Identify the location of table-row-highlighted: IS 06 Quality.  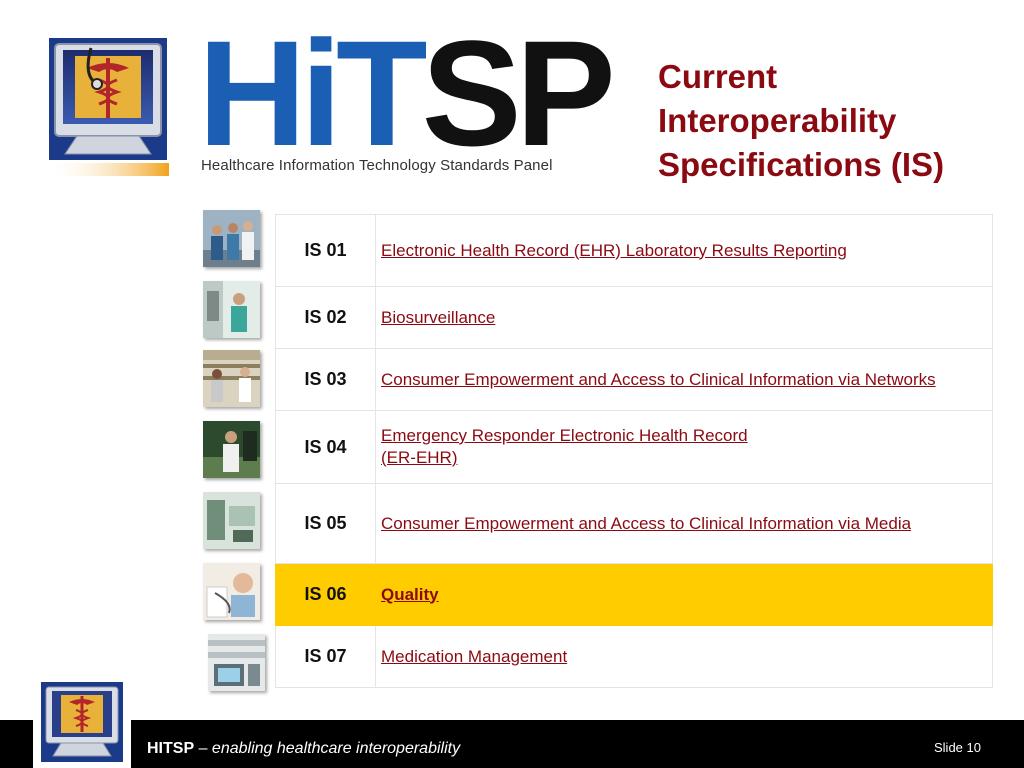
(634, 595).